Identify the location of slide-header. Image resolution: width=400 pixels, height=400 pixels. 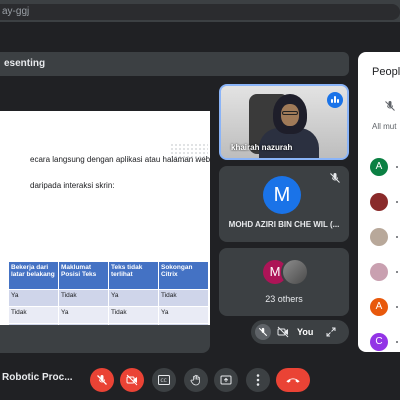
(105, 98).